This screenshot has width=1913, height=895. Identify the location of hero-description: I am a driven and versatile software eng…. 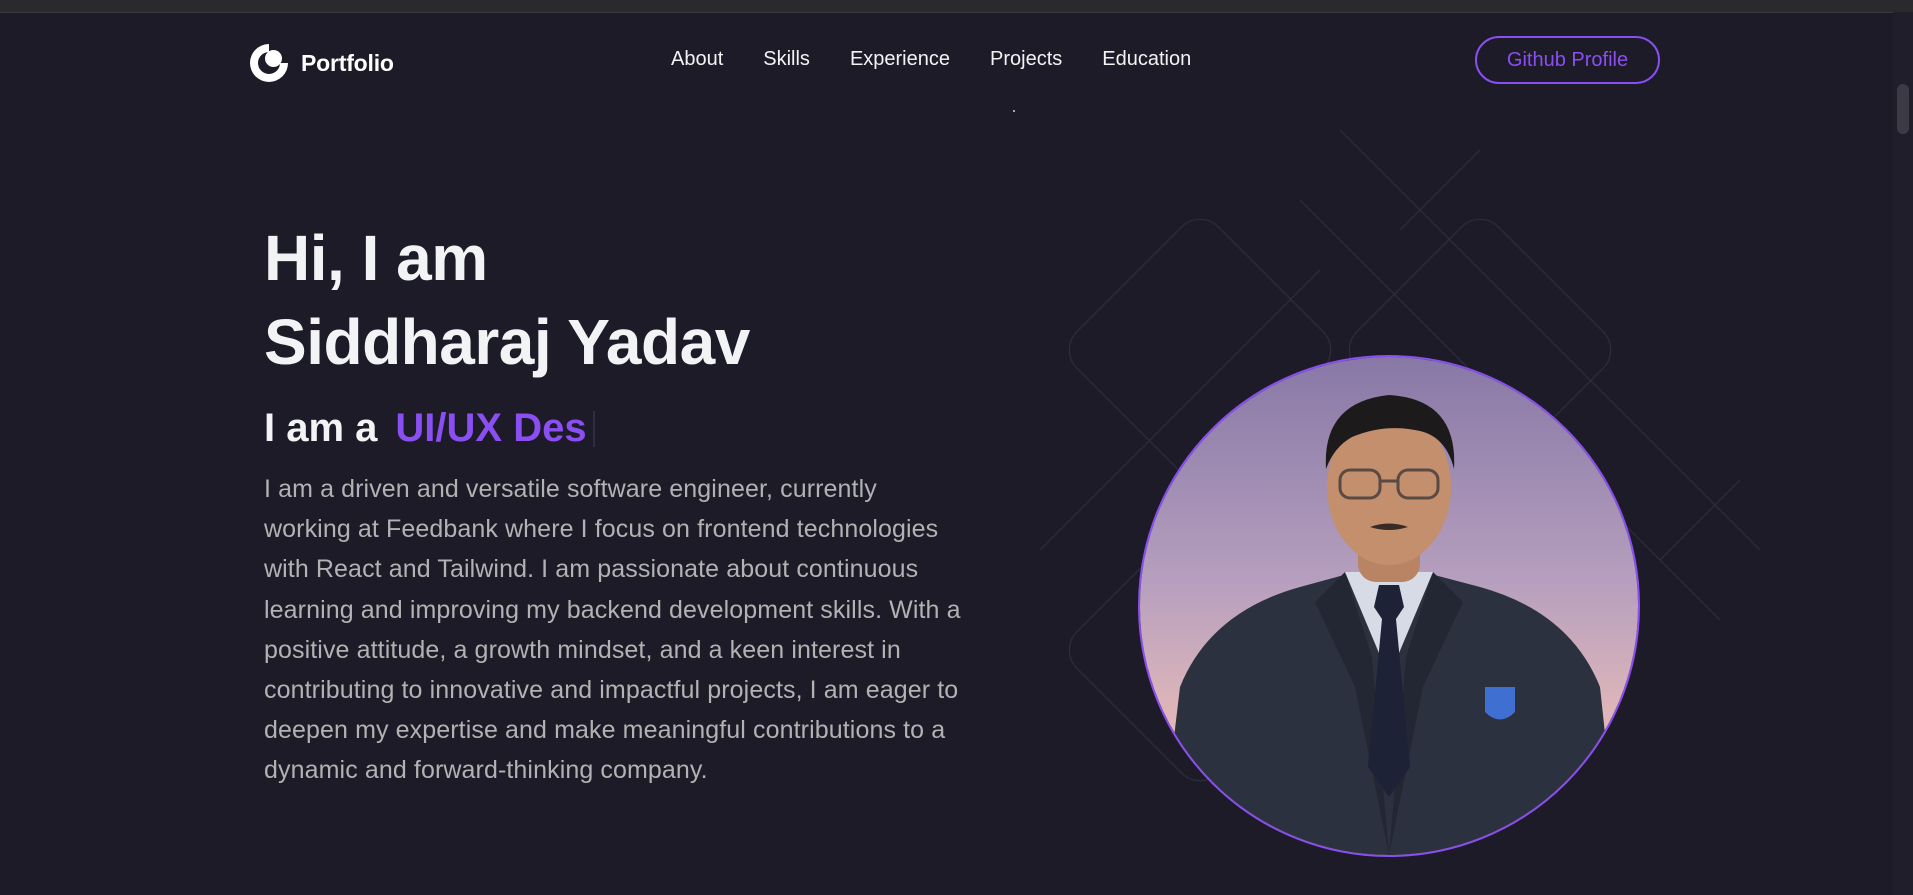
(612, 630).